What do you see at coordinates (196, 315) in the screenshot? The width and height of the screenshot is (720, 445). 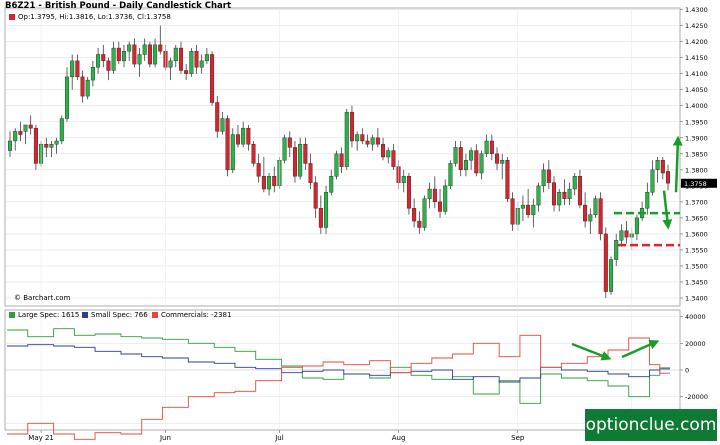 I see `commercials-label: Commercials: -2381` at bounding box center [196, 315].